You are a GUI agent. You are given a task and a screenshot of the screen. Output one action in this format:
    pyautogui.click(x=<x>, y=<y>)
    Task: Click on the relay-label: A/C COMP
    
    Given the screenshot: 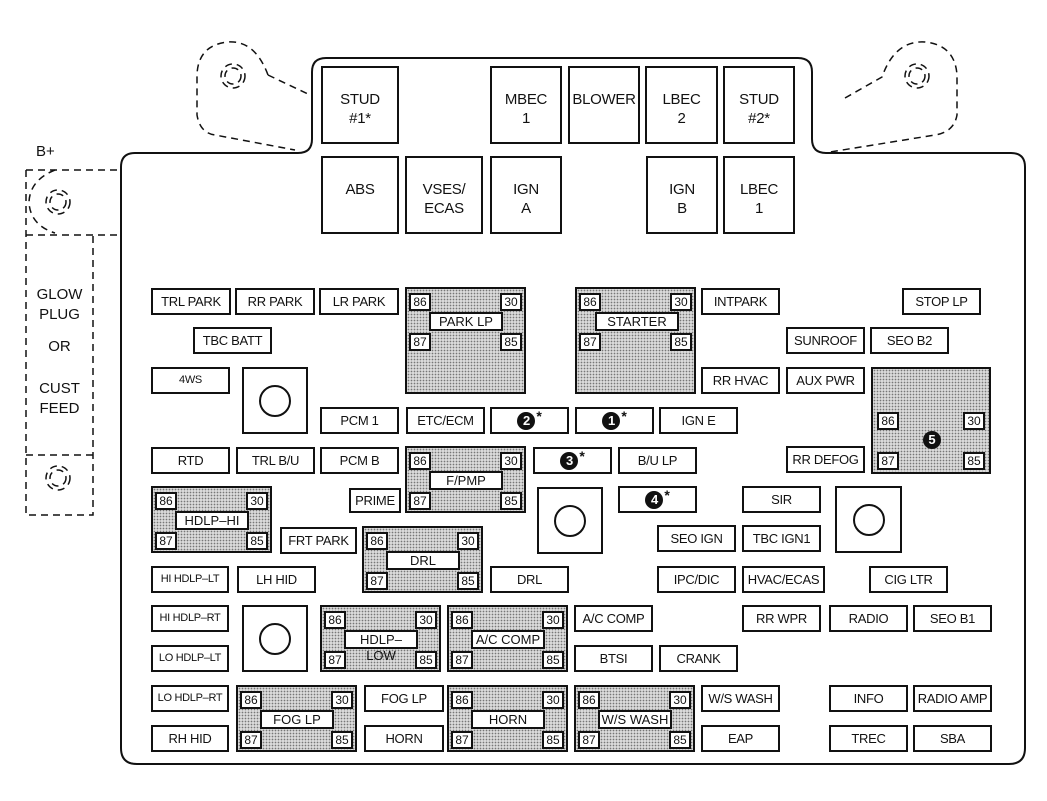 What is the action you would take?
    pyautogui.click(x=508, y=639)
    